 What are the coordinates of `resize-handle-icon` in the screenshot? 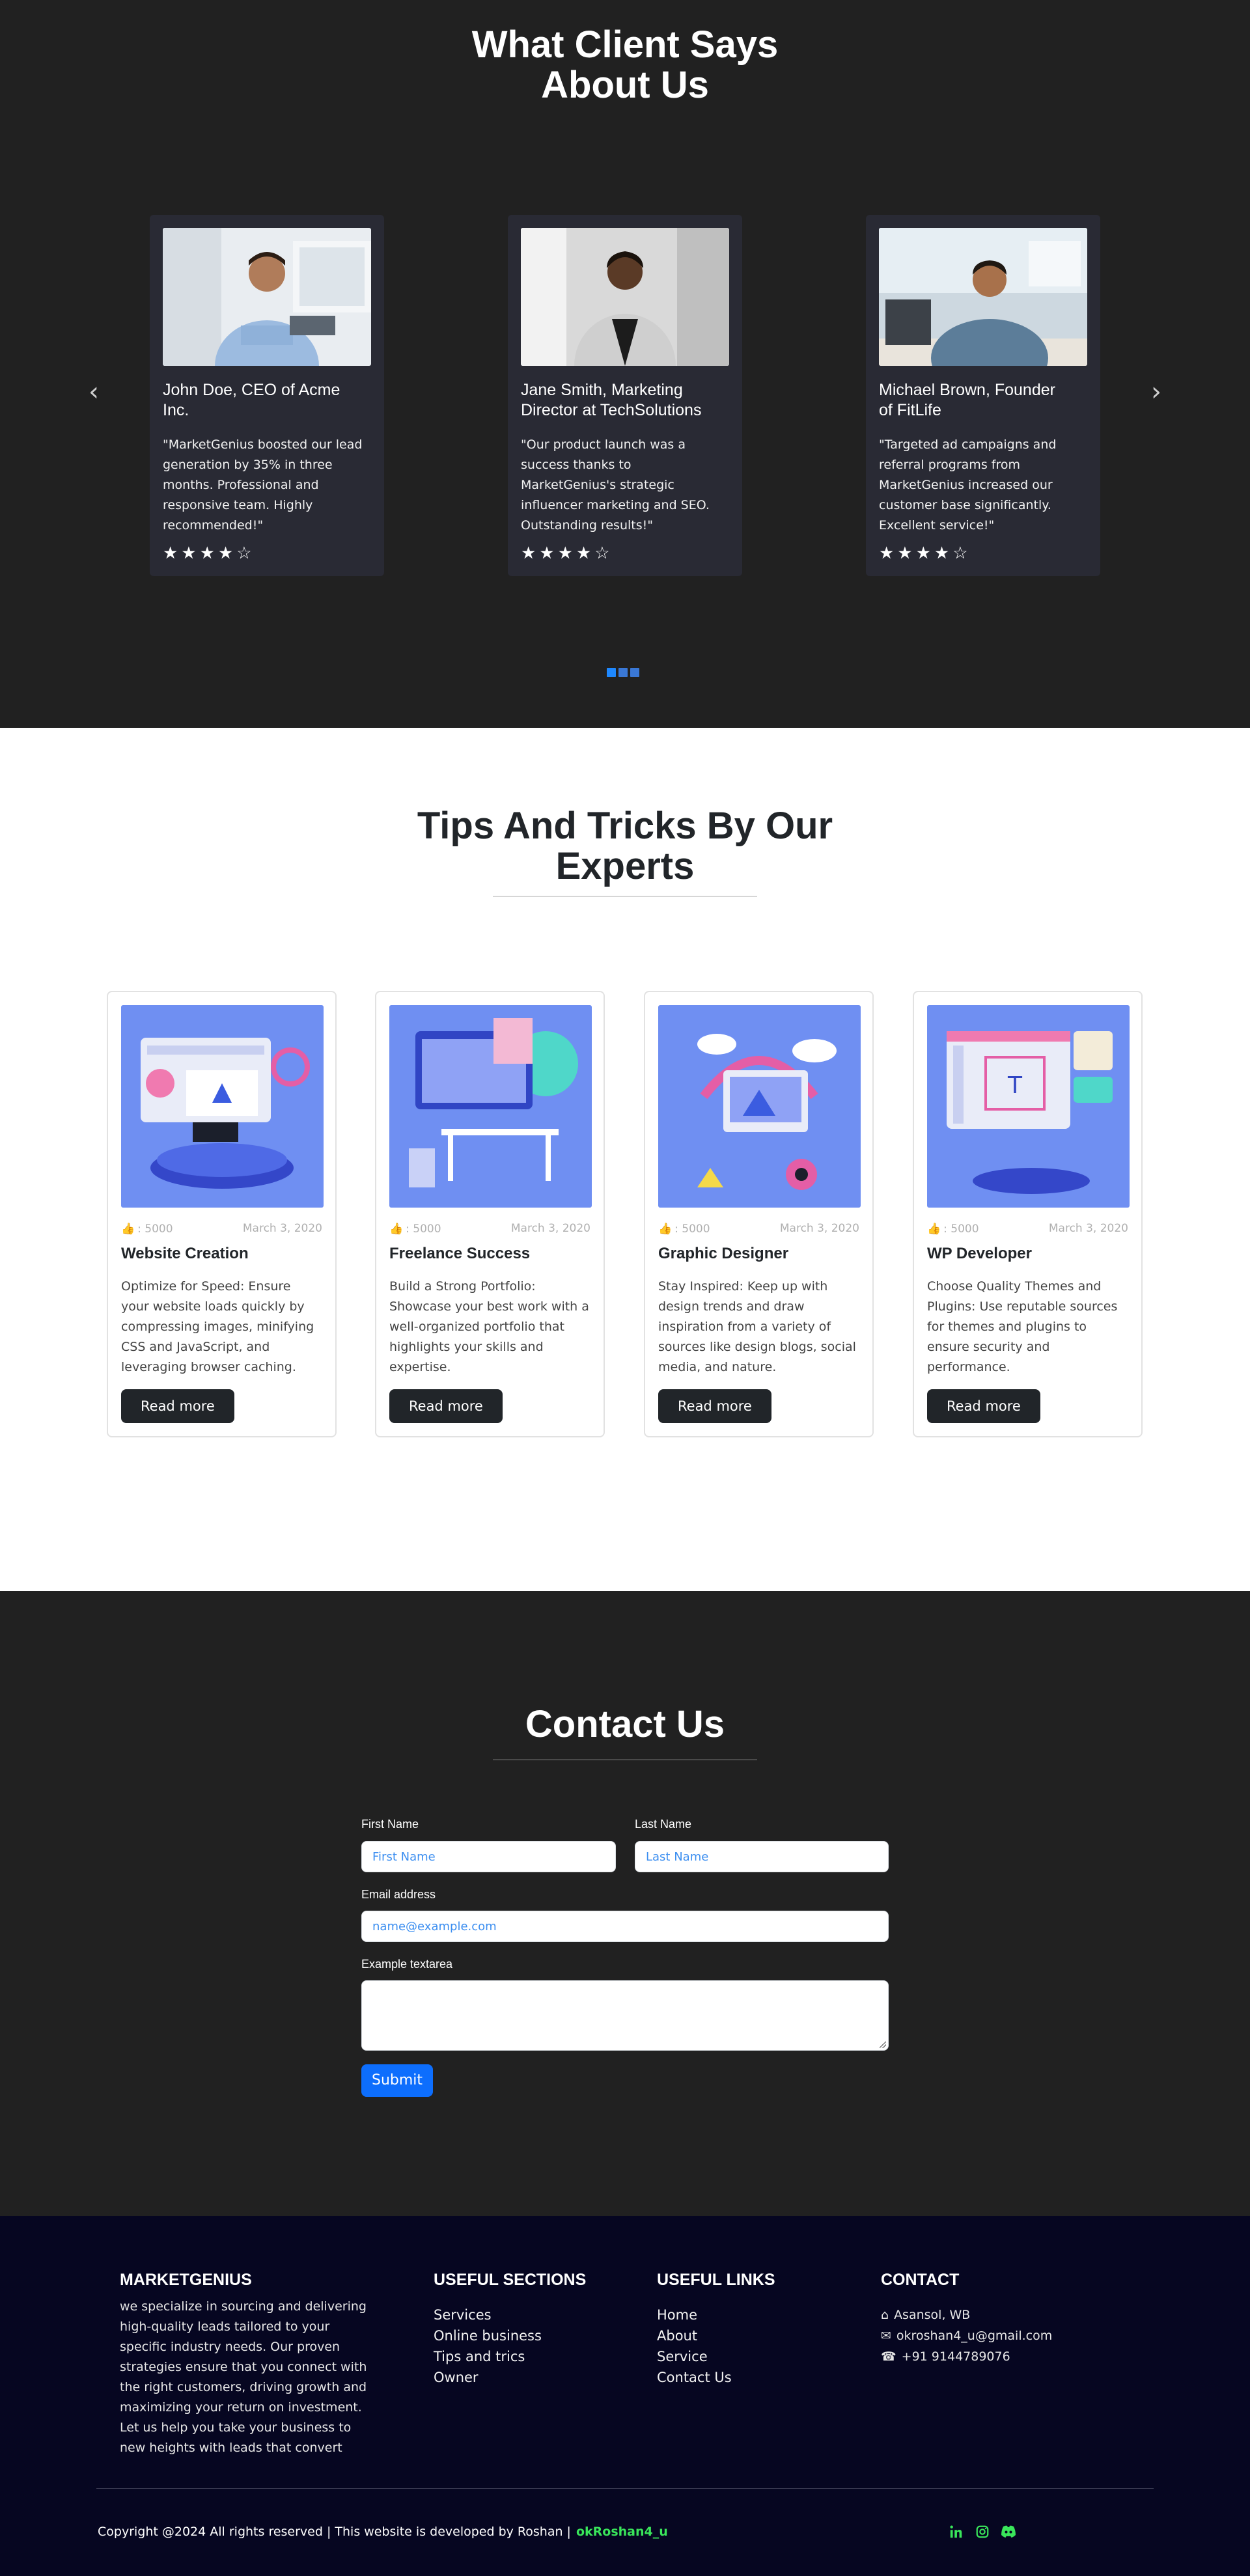 It's located at (883, 2045).